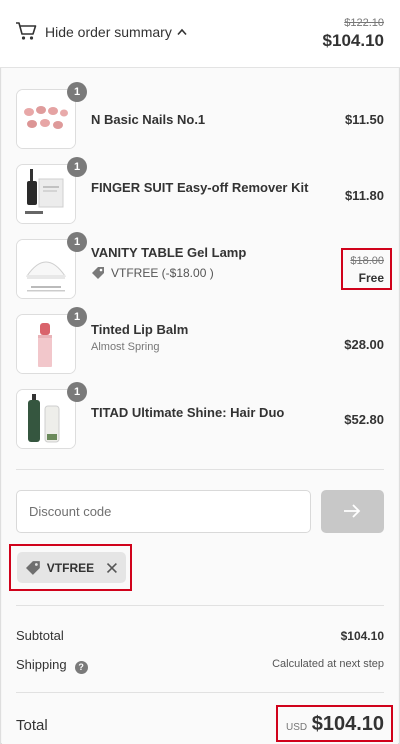 This screenshot has width=400, height=744. Describe the element at coordinates (162, 273) in the screenshot. I see `item-discount-text: VTFREE (-$18.00 )` at that location.